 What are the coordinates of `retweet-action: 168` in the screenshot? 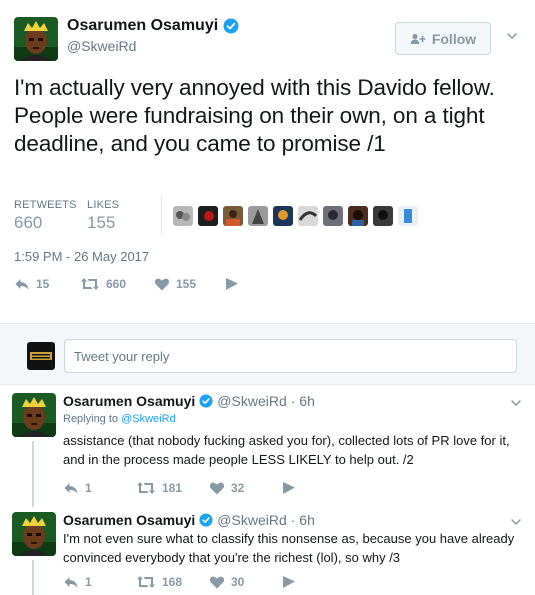 It's located at (172, 582).